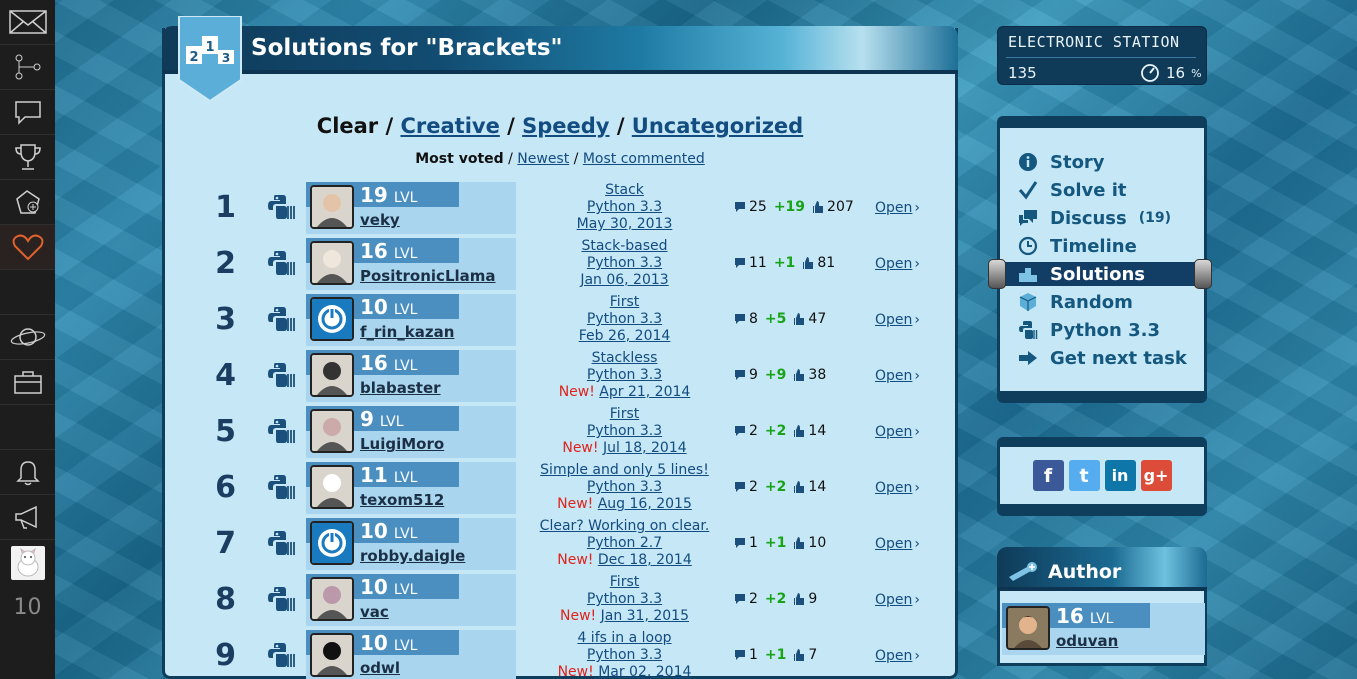 Image resolution: width=1357 pixels, height=679 pixels. What do you see at coordinates (624, 280) in the screenshot?
I see `solution-date-link: Jan 06, 2013` at bounding box center [624, 280].